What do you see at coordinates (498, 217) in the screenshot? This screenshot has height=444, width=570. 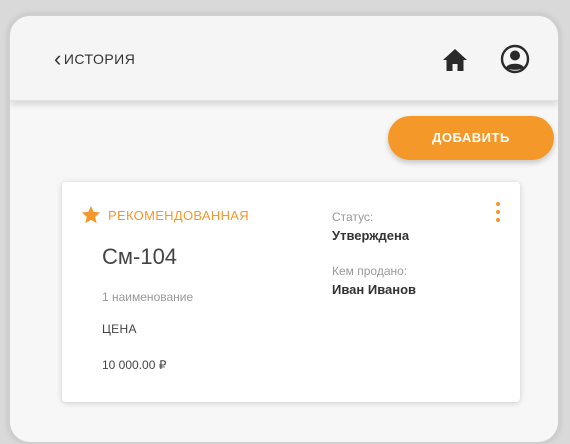 I see `more-menu-icon` at bounding box center [498, 217].